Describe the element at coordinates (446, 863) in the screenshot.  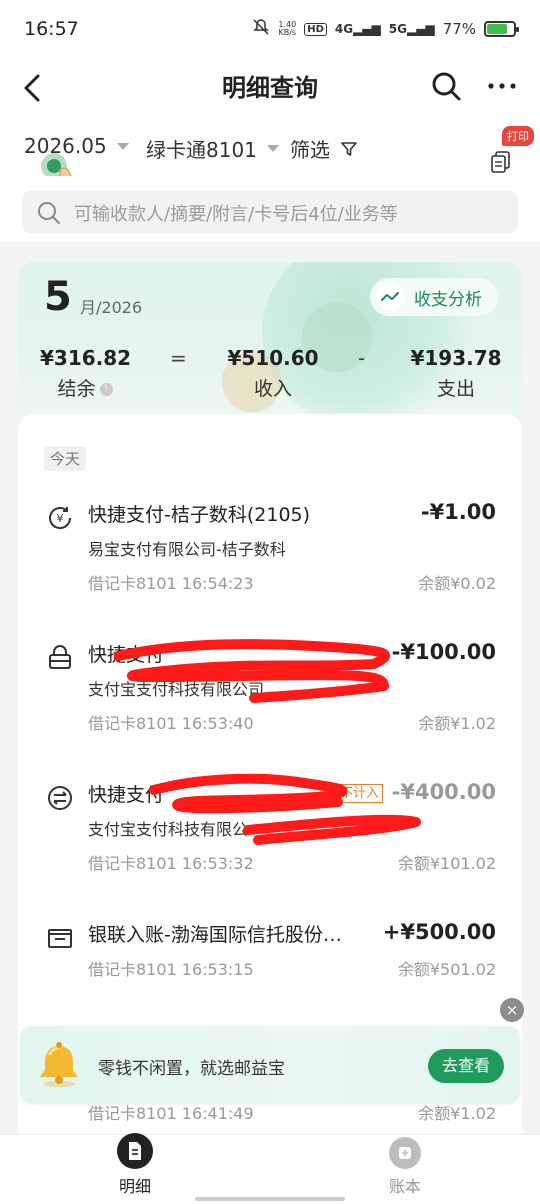
I see `transaction-balance: 余额¥101.02` at that location.